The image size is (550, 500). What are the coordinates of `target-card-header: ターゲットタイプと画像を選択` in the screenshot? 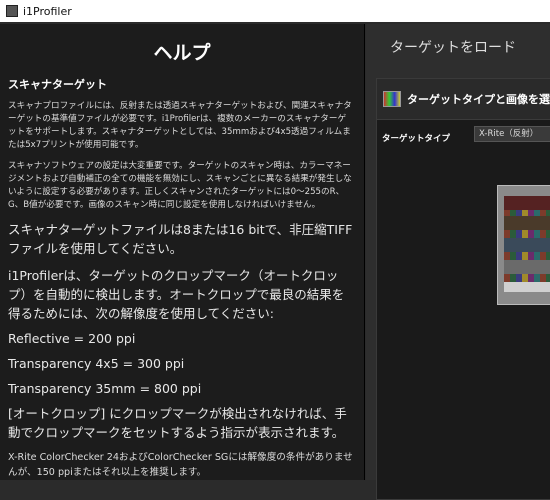 It's located at (463, 99).